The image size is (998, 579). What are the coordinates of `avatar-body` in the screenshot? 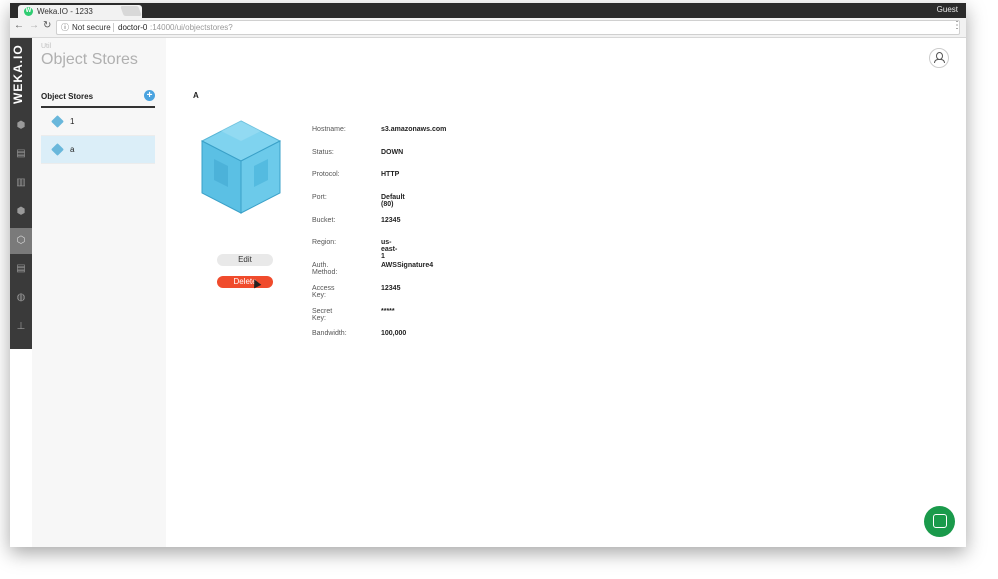 It's located at (939, 61).